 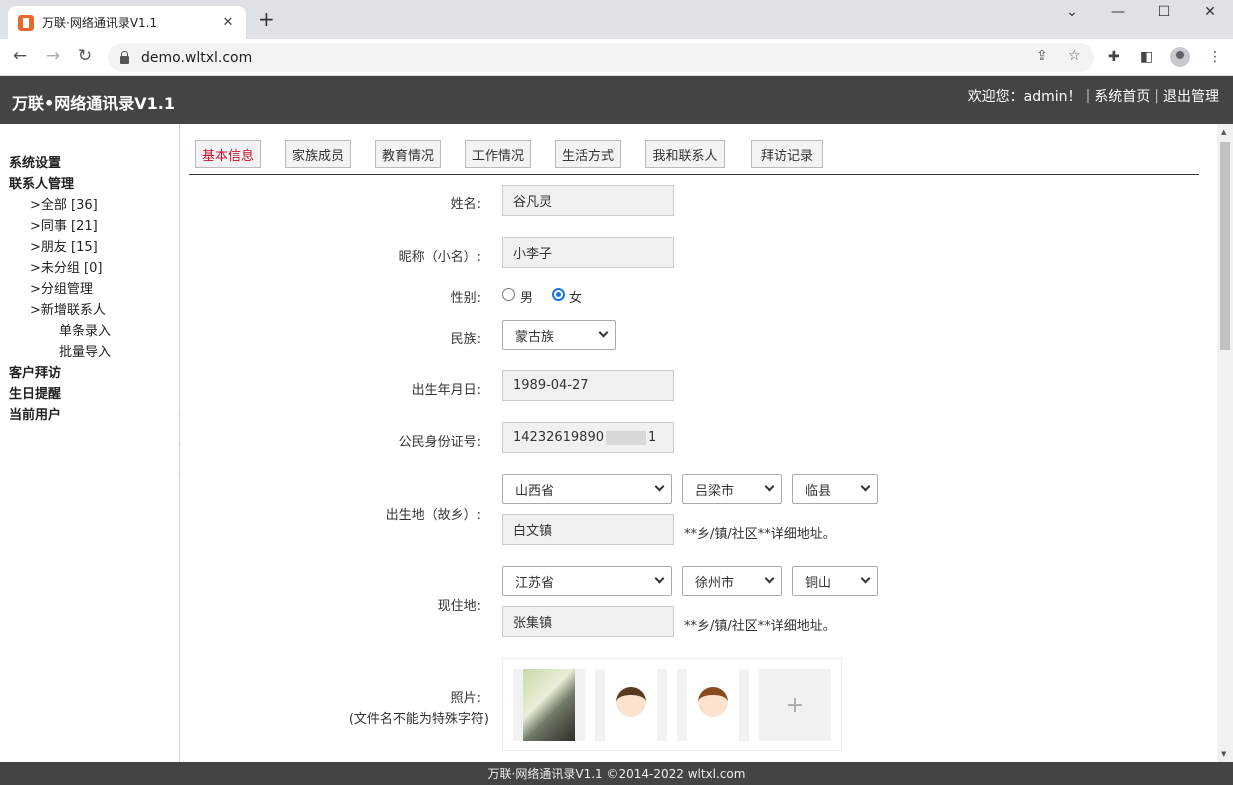 I want to click on cur-county-value: 铜山, so click(x=818, y=583).